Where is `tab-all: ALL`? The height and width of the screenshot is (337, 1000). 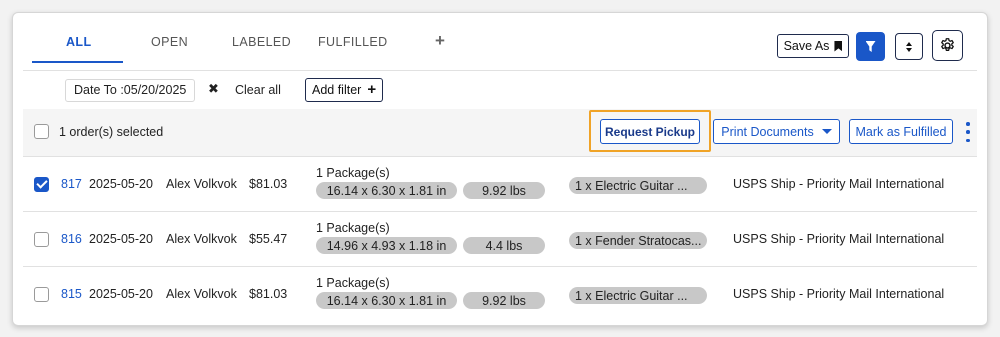
tab-all: ALL is located at coordinates (79, 42).